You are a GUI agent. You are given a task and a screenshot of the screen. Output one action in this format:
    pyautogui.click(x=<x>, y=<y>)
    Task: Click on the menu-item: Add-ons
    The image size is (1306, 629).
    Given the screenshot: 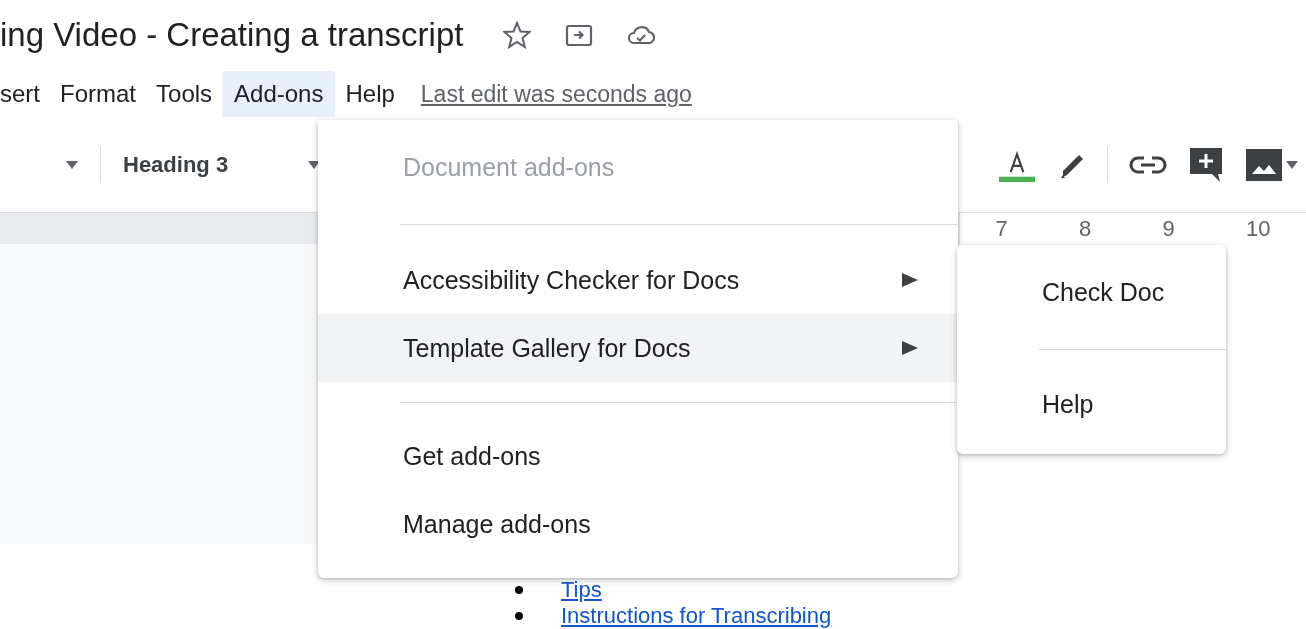 What is the action you would take?
    pyautogui.click(x=279, y=94)
    